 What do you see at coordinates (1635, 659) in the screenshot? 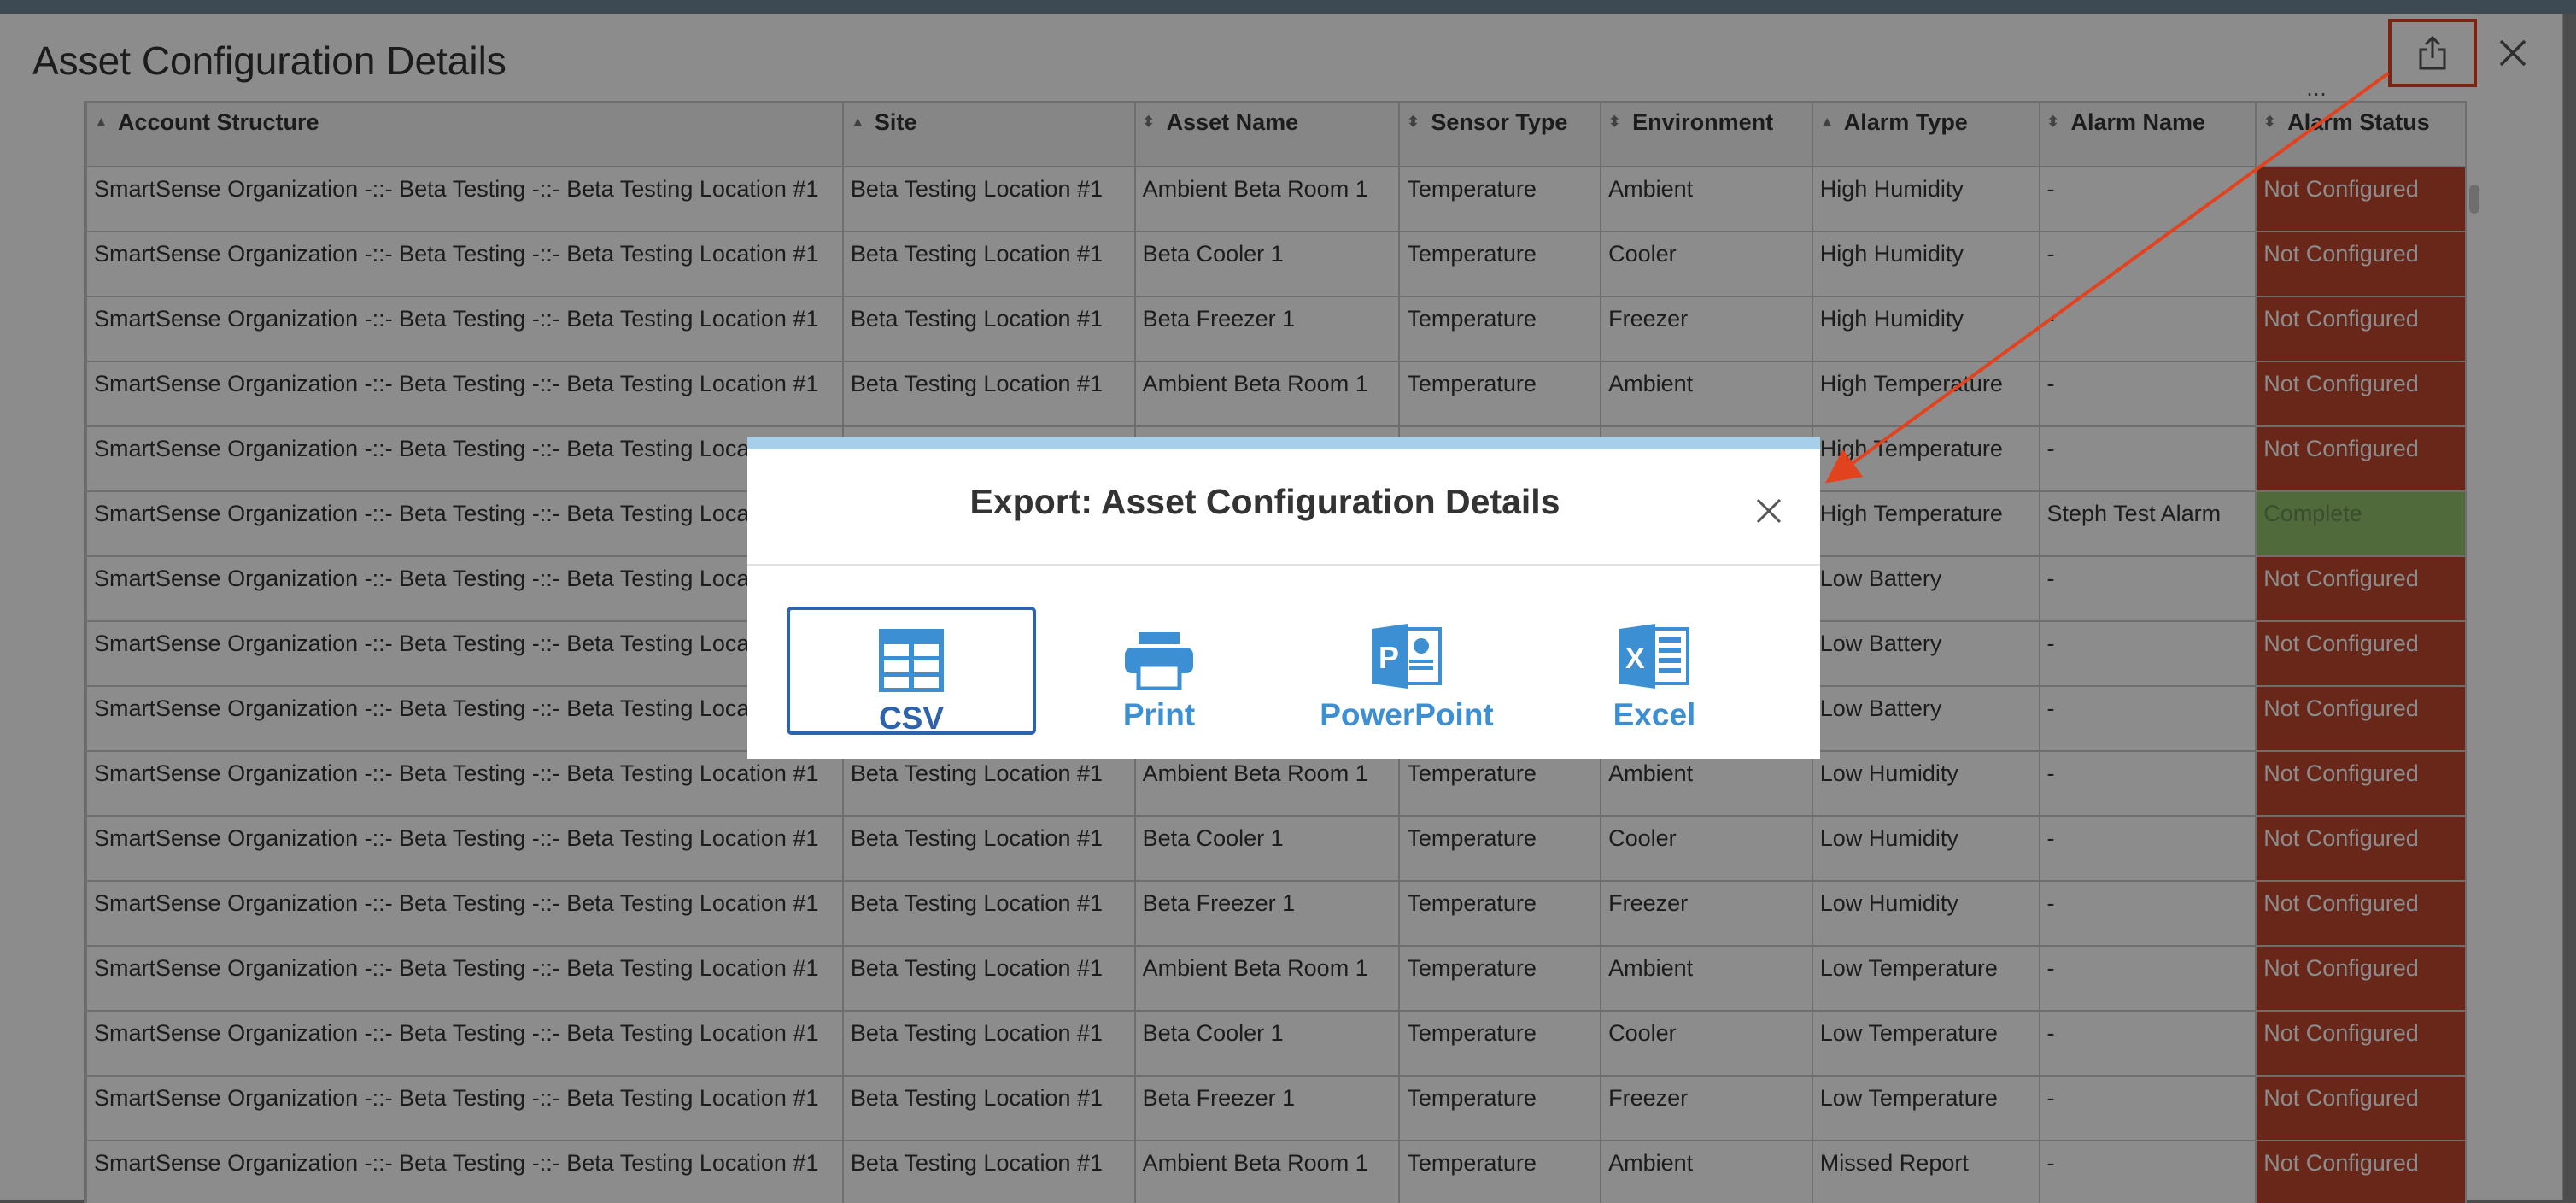
I see `svg-text: X` at bounding box center [1635, 659].